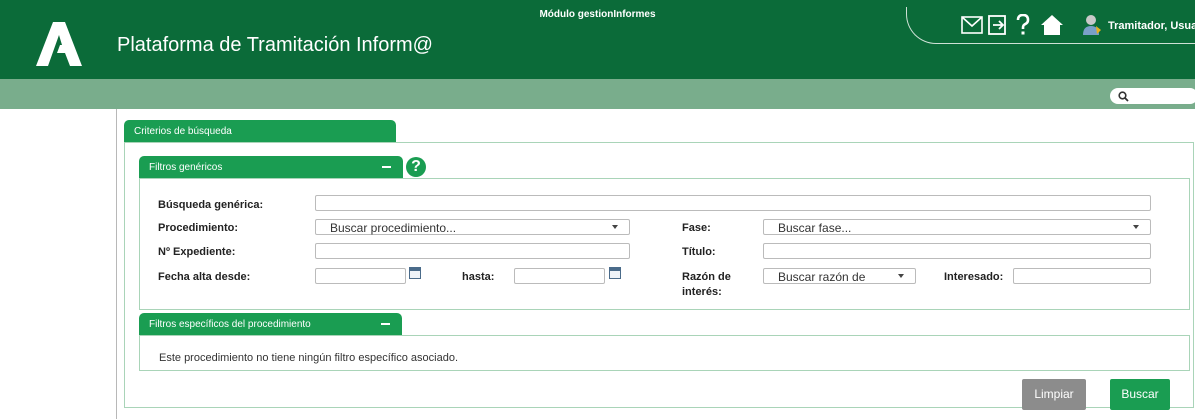 The height and width of the screenshot is (419, 1195). Describe the element at coordinates (699, 252) in the screenshot. I see `titulo-label: Título:` at that location.